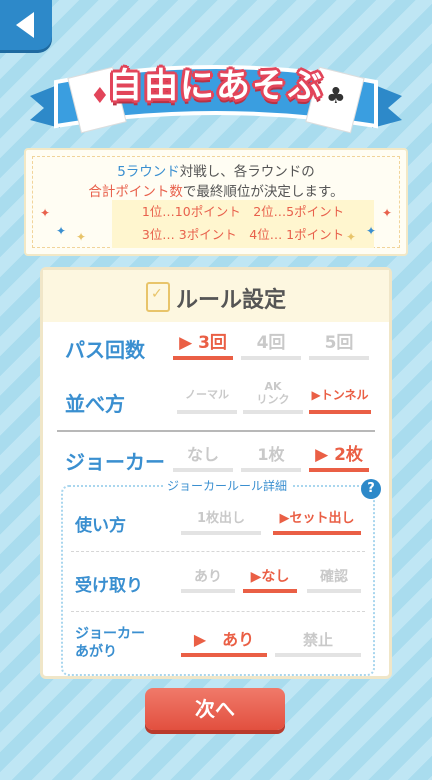 The height and width of the screenshot is (780, 432). I want to click on next-button: 次へ, so click(215, 709).